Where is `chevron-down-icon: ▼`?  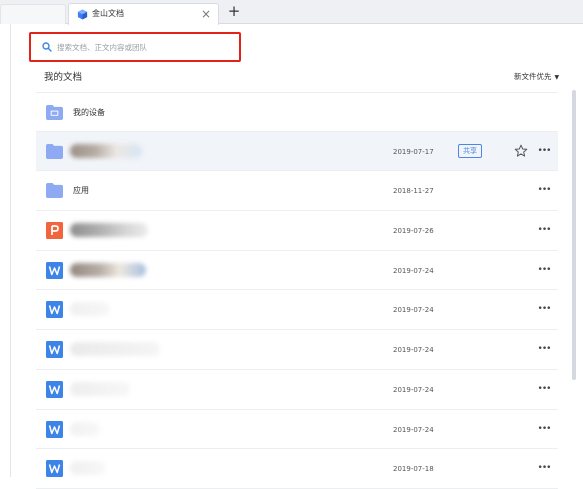
chevron-down-icon: ▼ is located at coordinates (557, 77).